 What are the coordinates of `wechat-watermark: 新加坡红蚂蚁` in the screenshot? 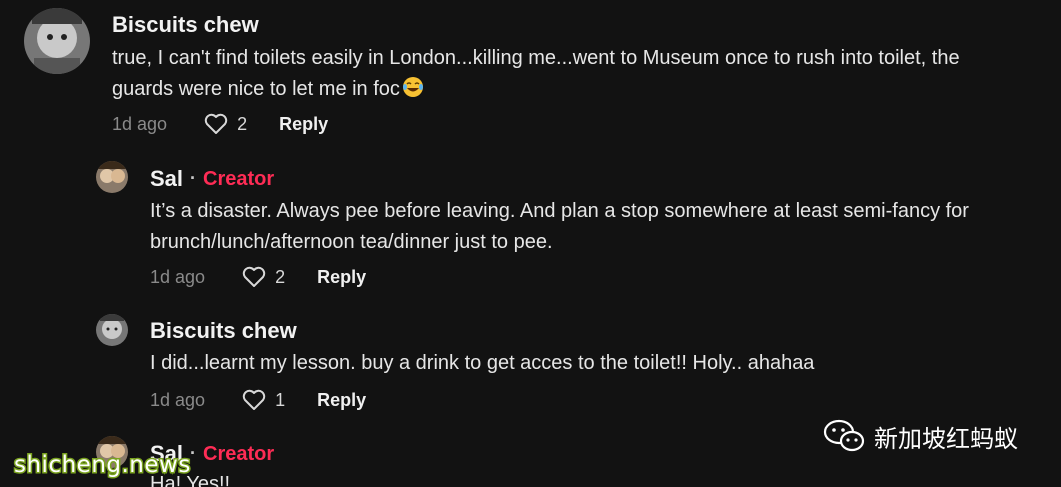 It's located at (920, 436).